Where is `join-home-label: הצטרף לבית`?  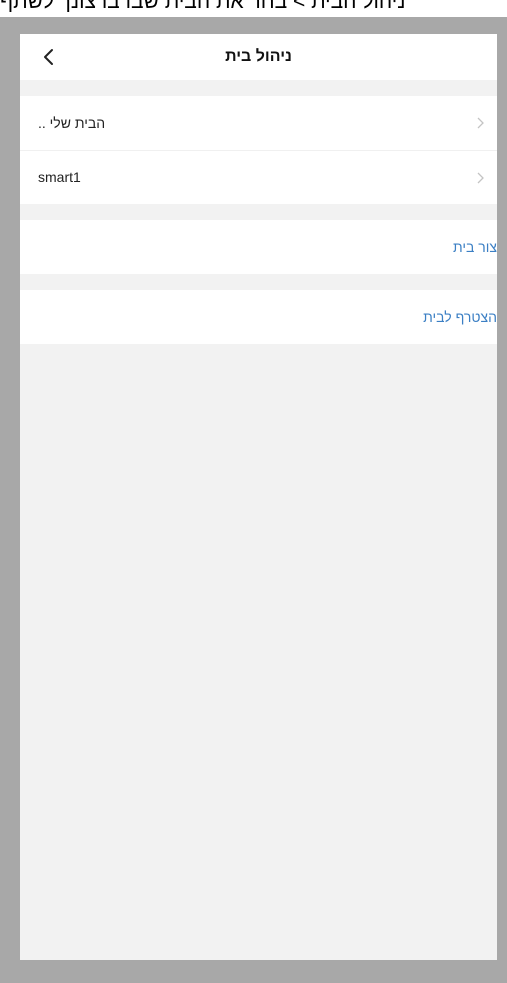
join-home-label: הצטרף לבית is located at coordinates (460, 317).